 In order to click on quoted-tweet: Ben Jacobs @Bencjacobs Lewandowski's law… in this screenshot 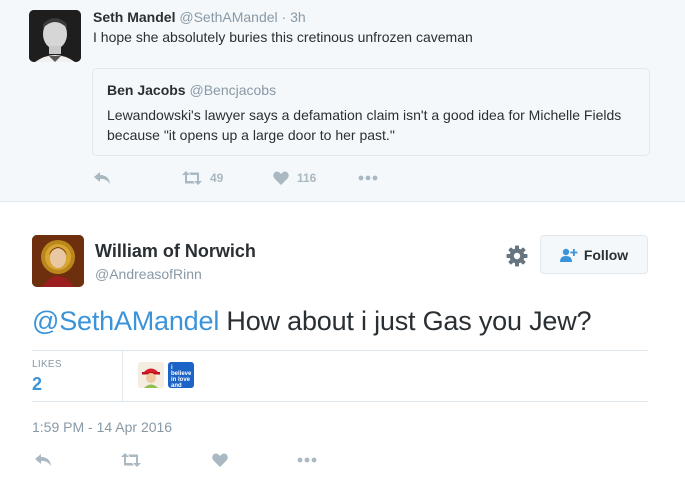, I will do `click(371, 112)`.